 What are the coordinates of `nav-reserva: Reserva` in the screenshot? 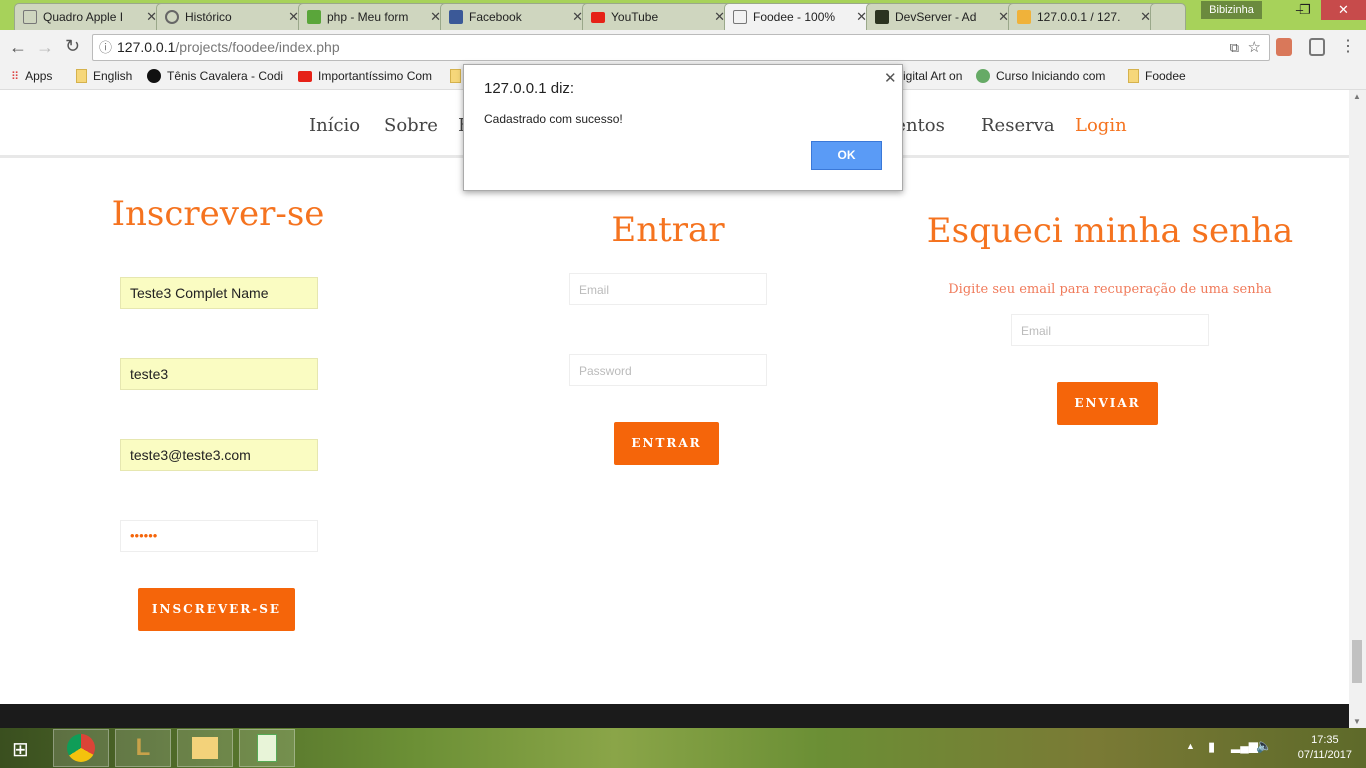 It's located at (1018, 125).